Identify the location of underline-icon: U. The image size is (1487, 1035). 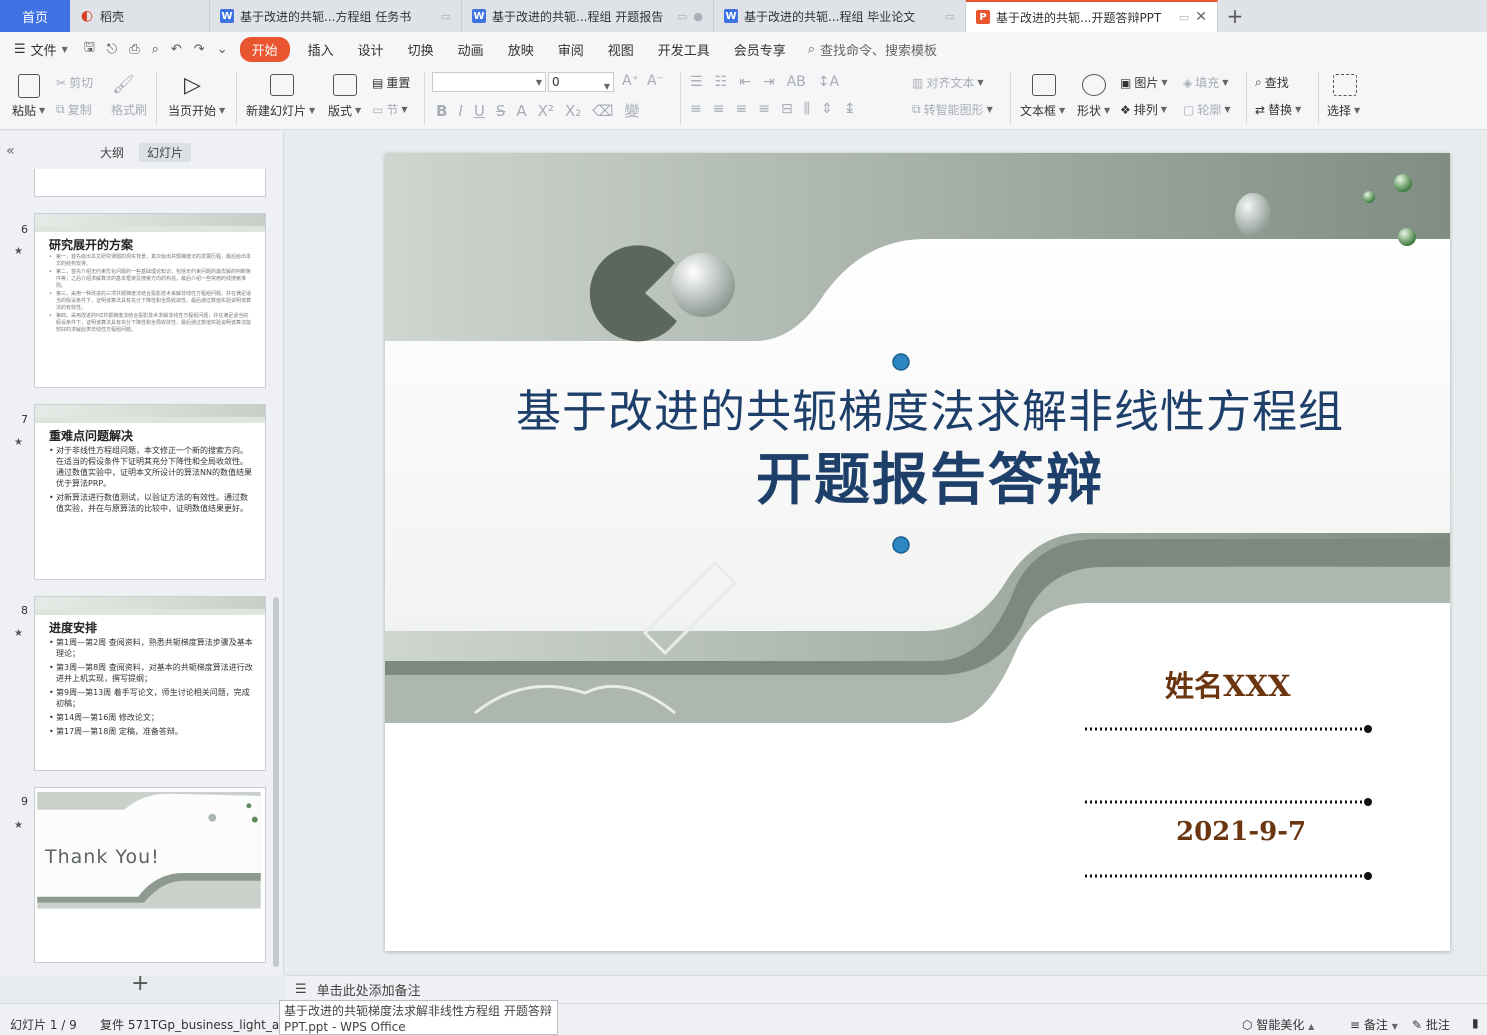
(479, 111).